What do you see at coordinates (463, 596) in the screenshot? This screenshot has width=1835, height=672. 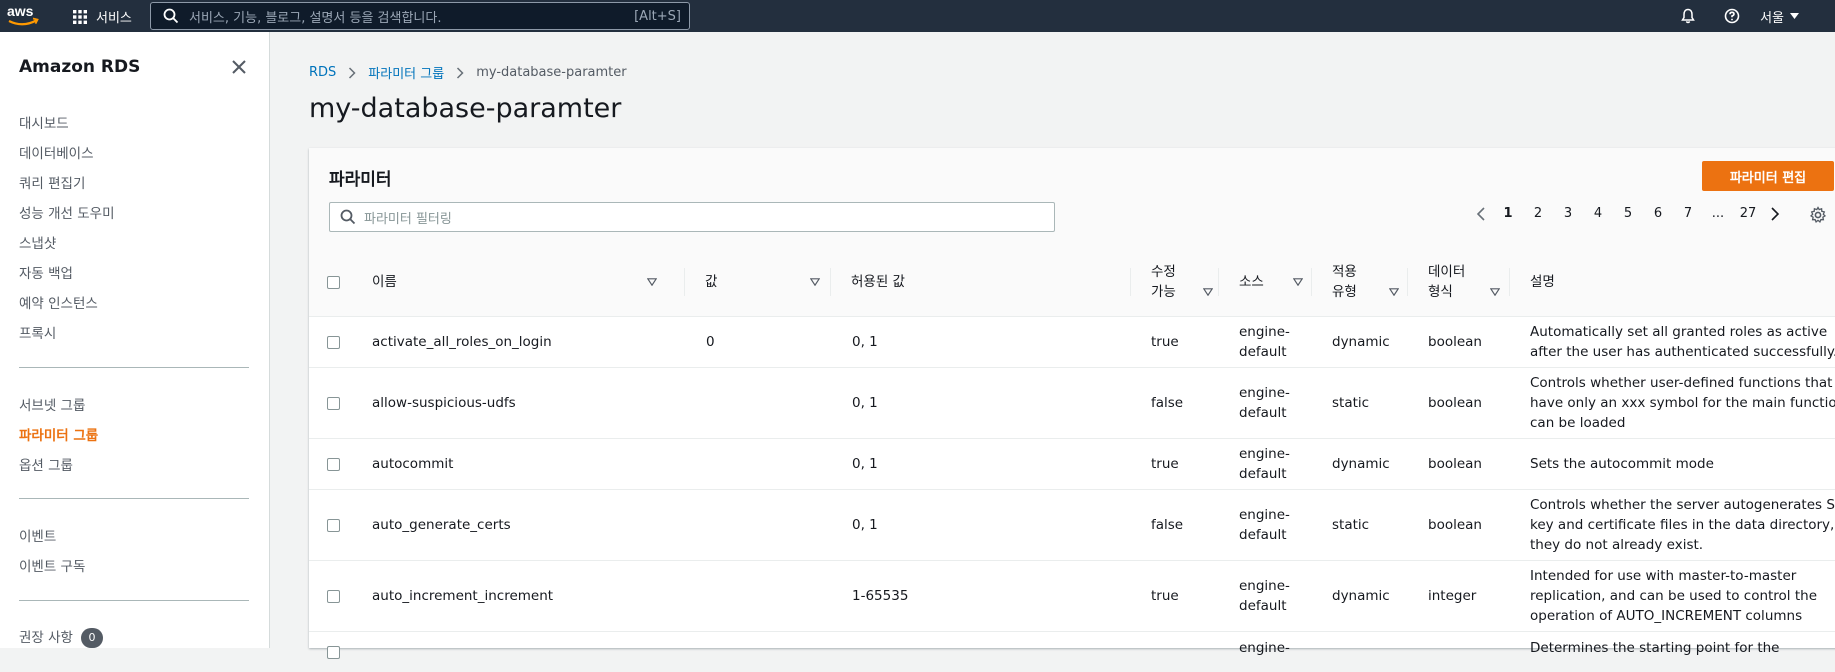 I see `cell-name: auto_increment_increment` at bounding box center [463, 596].